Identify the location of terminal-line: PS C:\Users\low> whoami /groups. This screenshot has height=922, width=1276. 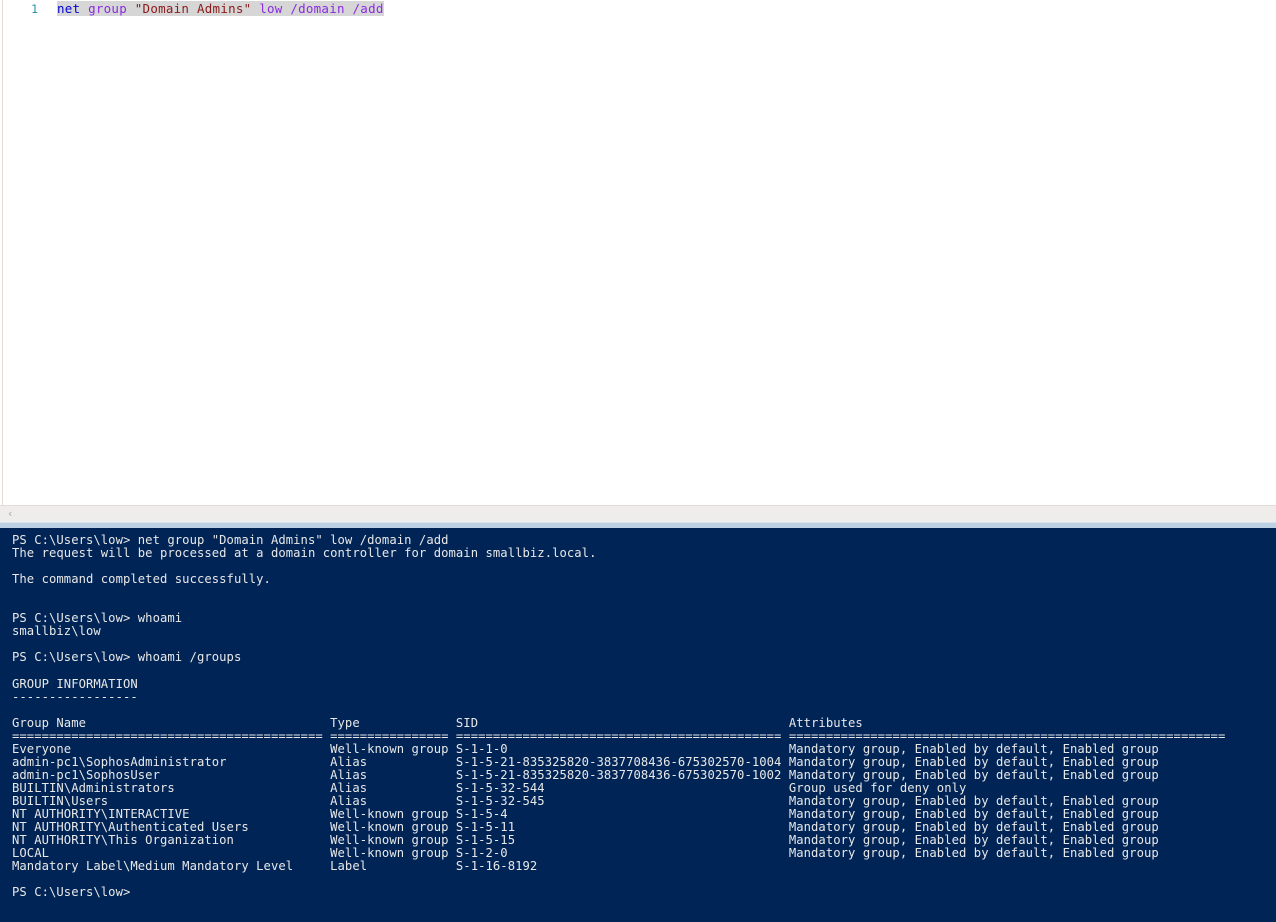
(127, 657).